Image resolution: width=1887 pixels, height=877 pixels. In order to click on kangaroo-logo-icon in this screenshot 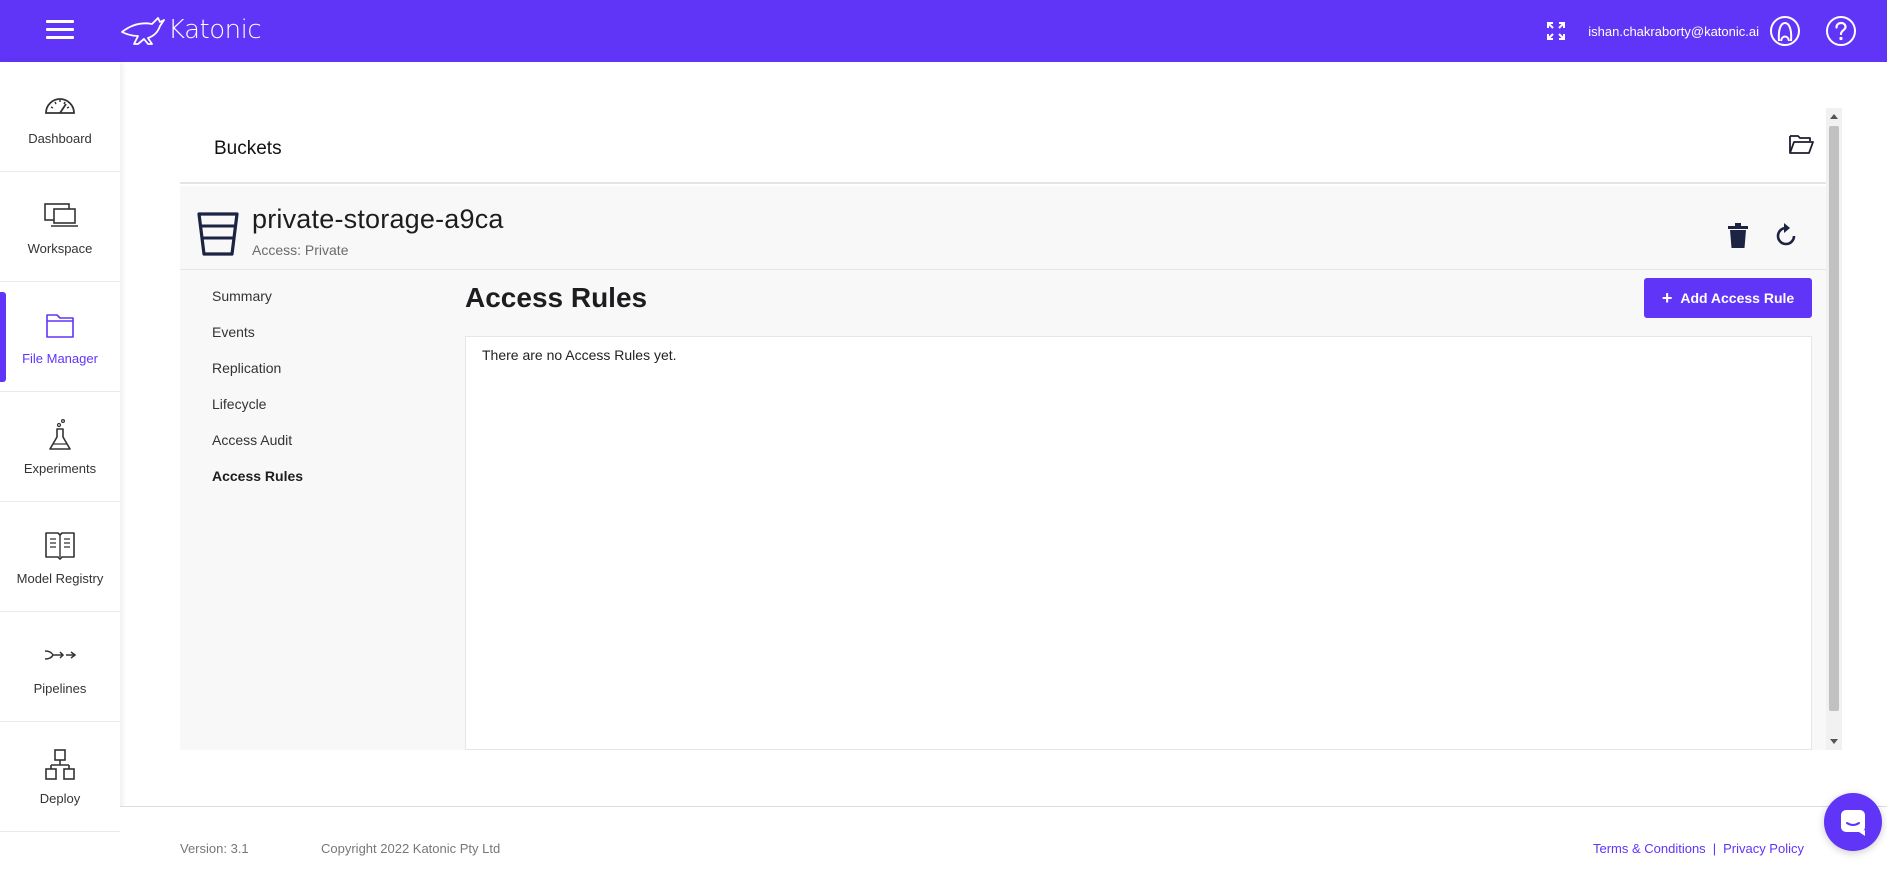, I will do `click(143, 31)`.